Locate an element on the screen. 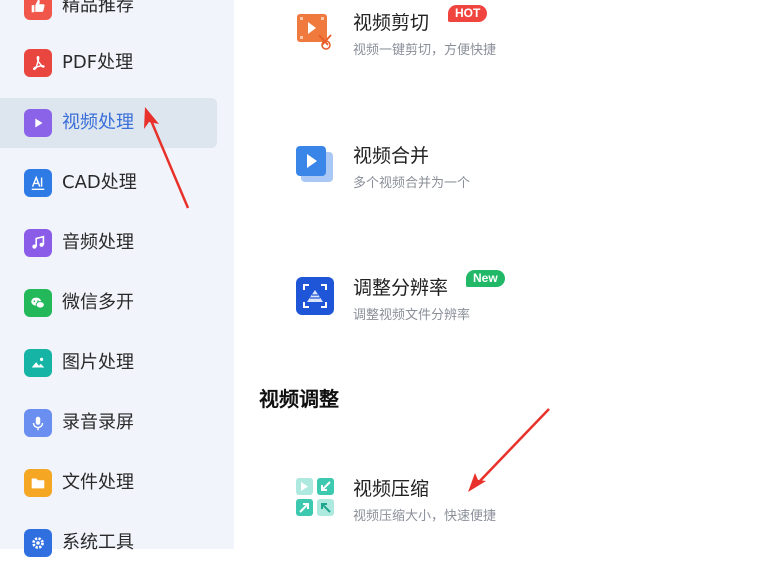  sidebar-item-label: 文件处理 is located at coordinates (98, 482).